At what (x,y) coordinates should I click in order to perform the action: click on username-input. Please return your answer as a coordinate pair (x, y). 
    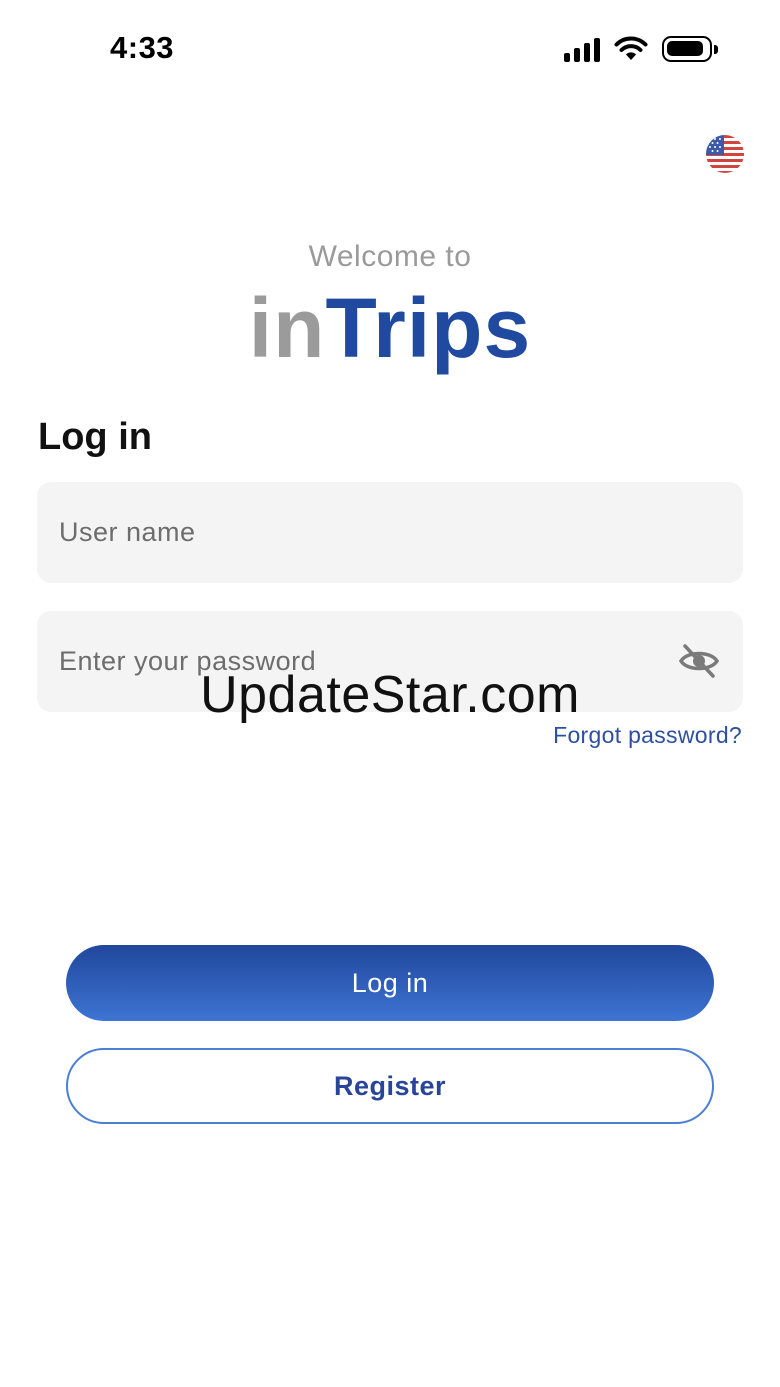
    Looking at the image, I should click on (359, 532).